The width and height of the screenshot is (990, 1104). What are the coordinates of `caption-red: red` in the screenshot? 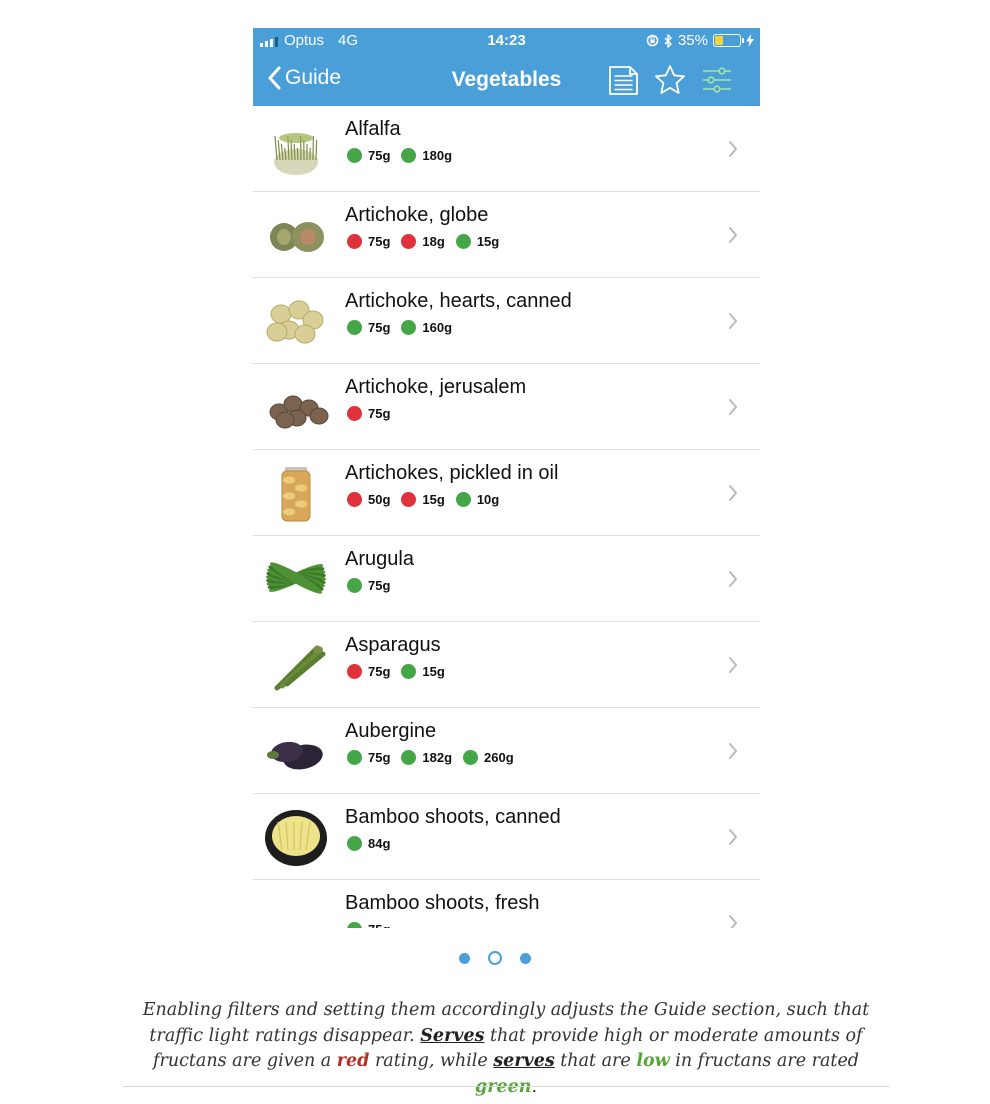 It's located at (353, 1061).